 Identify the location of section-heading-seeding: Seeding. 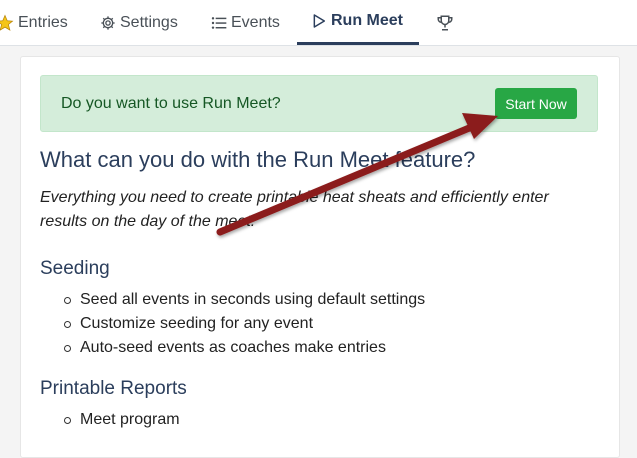
(75, 268).